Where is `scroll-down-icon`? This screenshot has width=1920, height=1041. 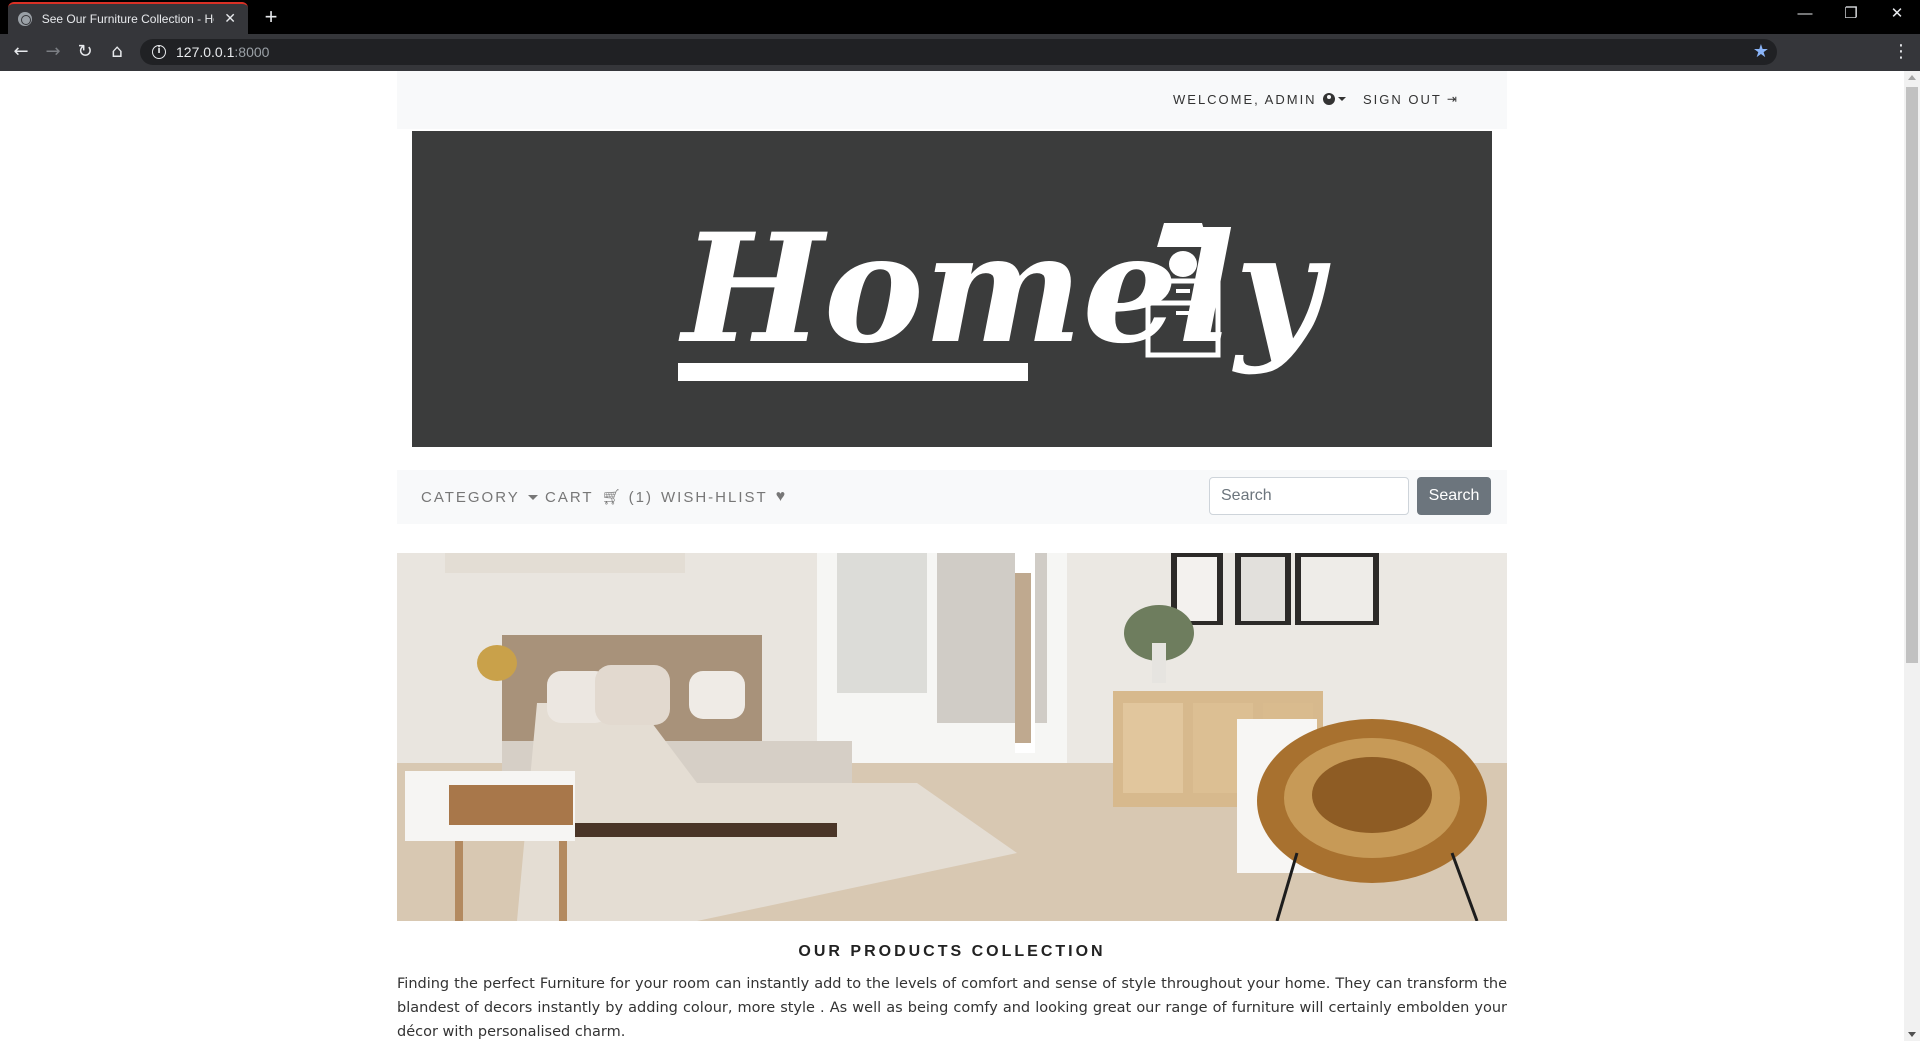 scroll-down-icon is located at coordinates (1912, 1034).